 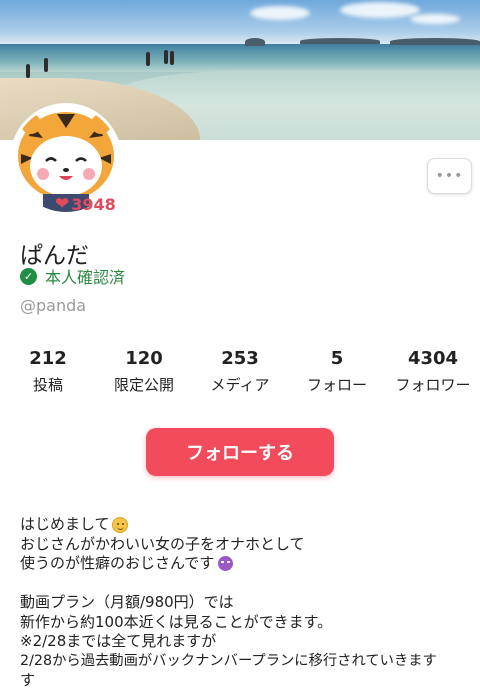 I want to click on more-icon: •••, so click(x=449, y=176).